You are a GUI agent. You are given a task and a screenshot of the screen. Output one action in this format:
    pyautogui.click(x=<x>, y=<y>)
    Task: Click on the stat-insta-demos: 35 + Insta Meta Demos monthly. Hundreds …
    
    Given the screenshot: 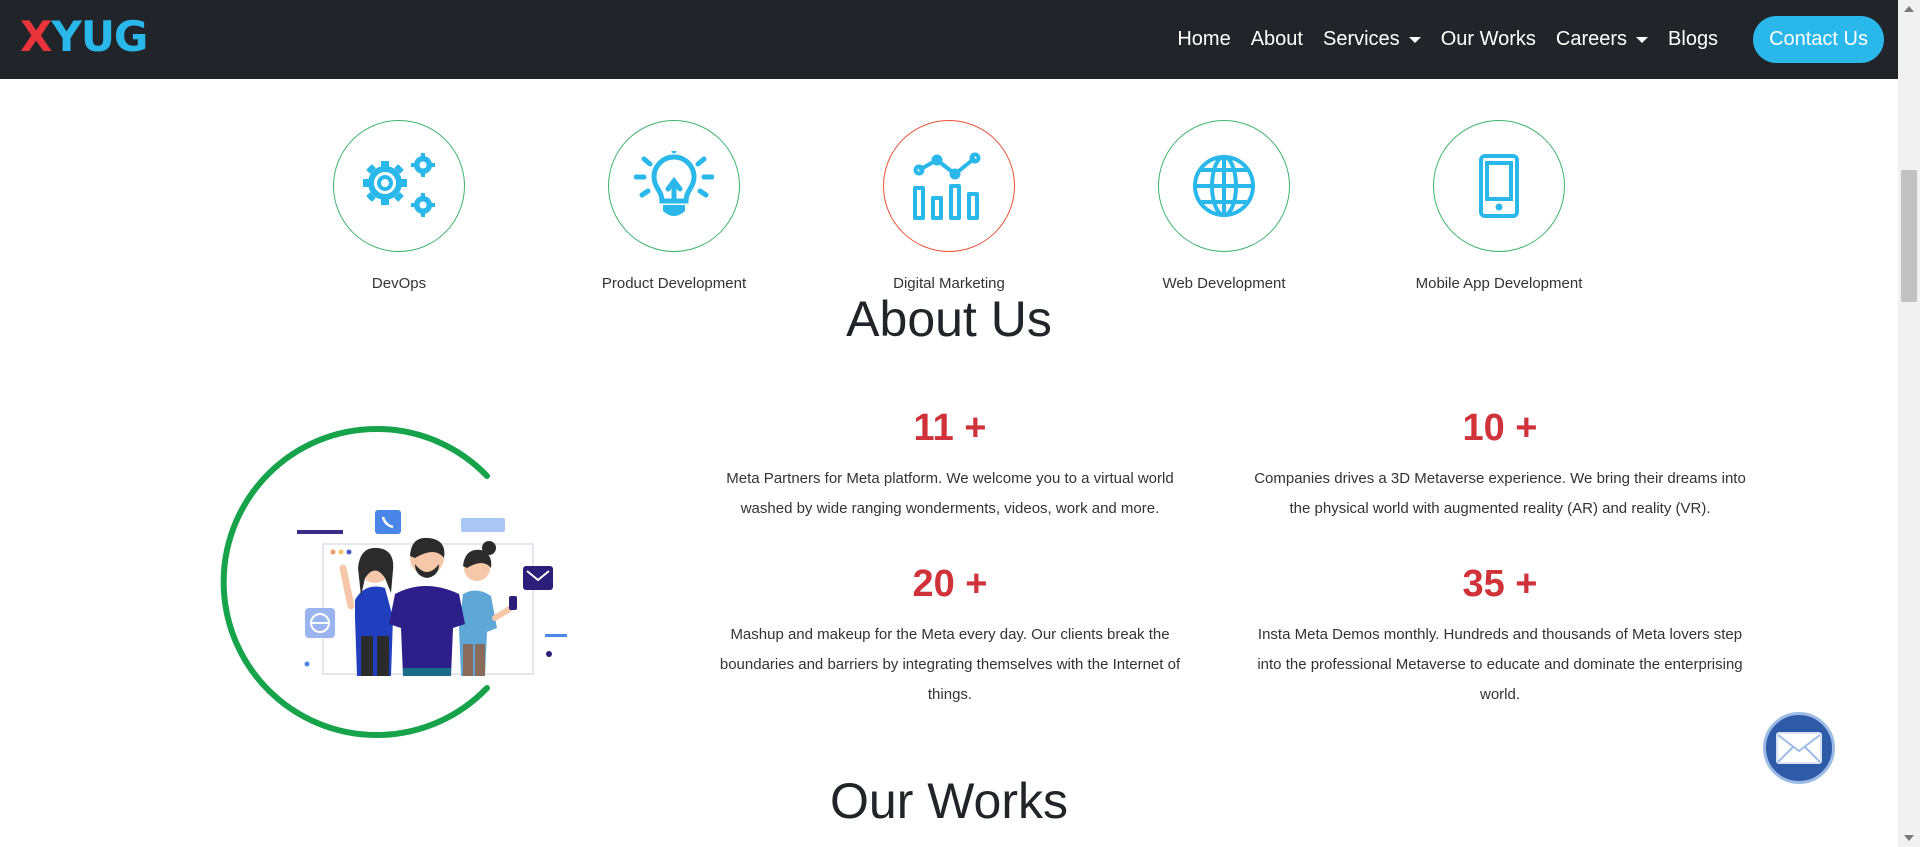 What is the action you would take?
    pyautogui.click(x=1500, y=636)
    